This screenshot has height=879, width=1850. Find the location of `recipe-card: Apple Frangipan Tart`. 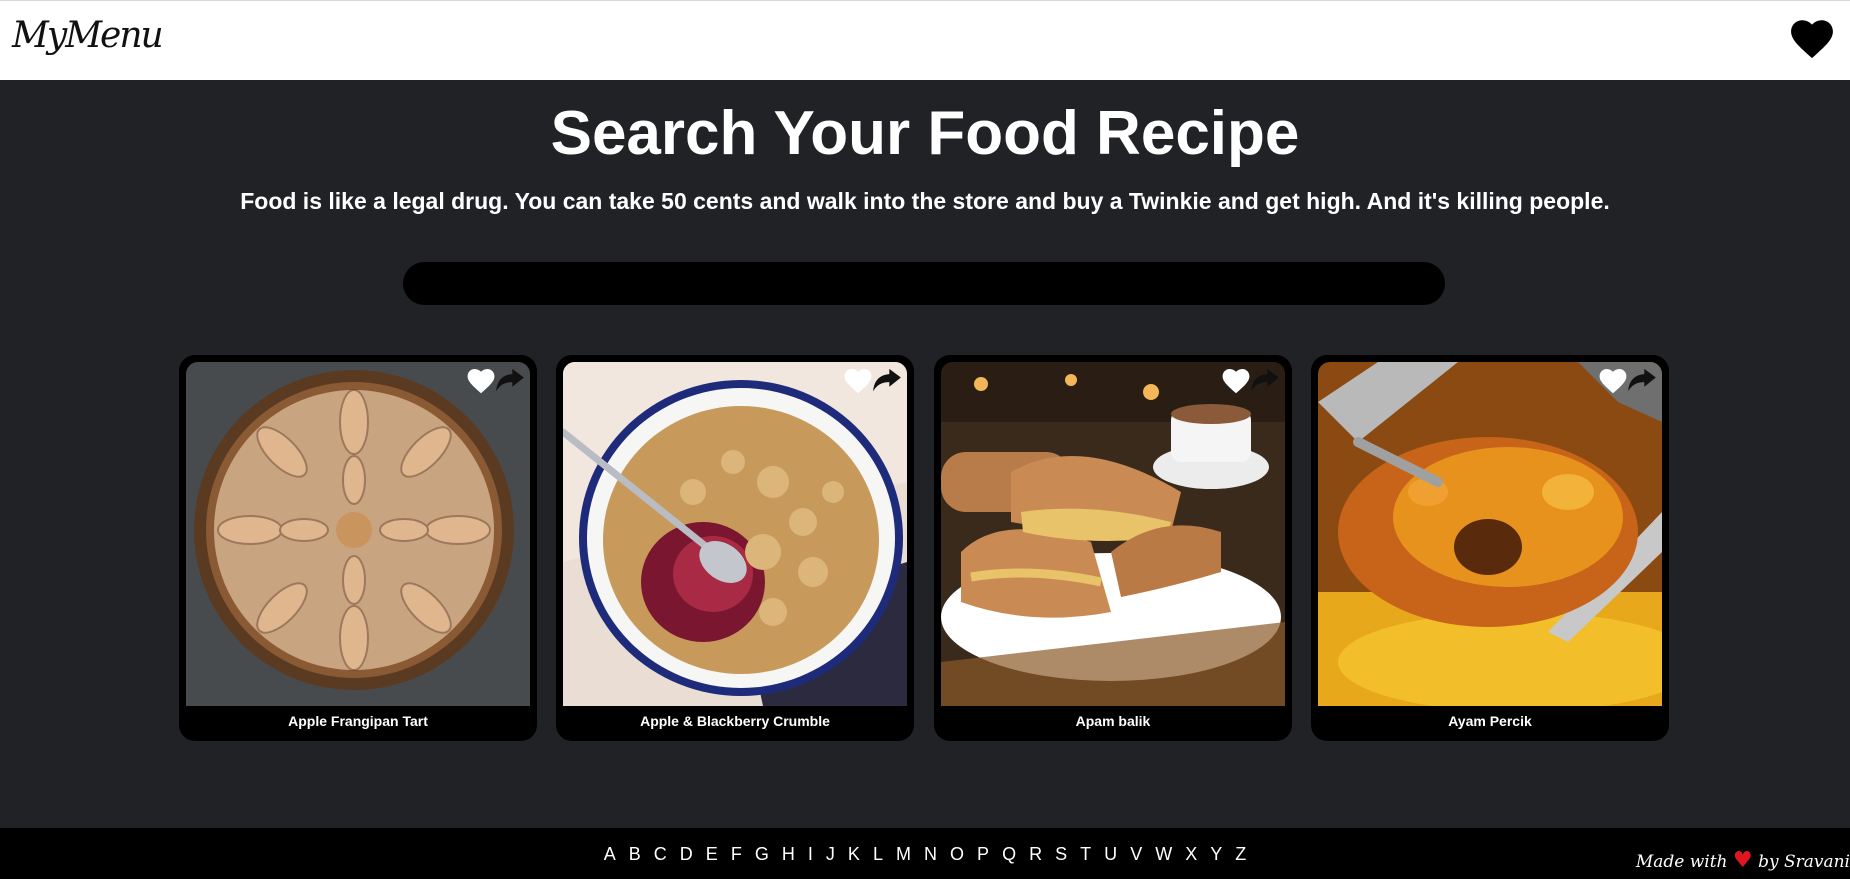

recipe-card: Apple Frangipan Tart is located at coordinates (358, 548).